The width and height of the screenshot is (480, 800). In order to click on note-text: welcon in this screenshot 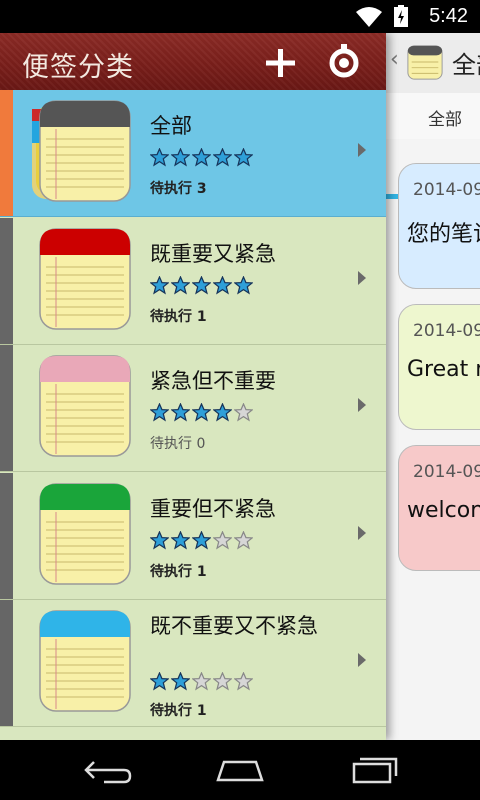, I will do `click(443, 510)`.